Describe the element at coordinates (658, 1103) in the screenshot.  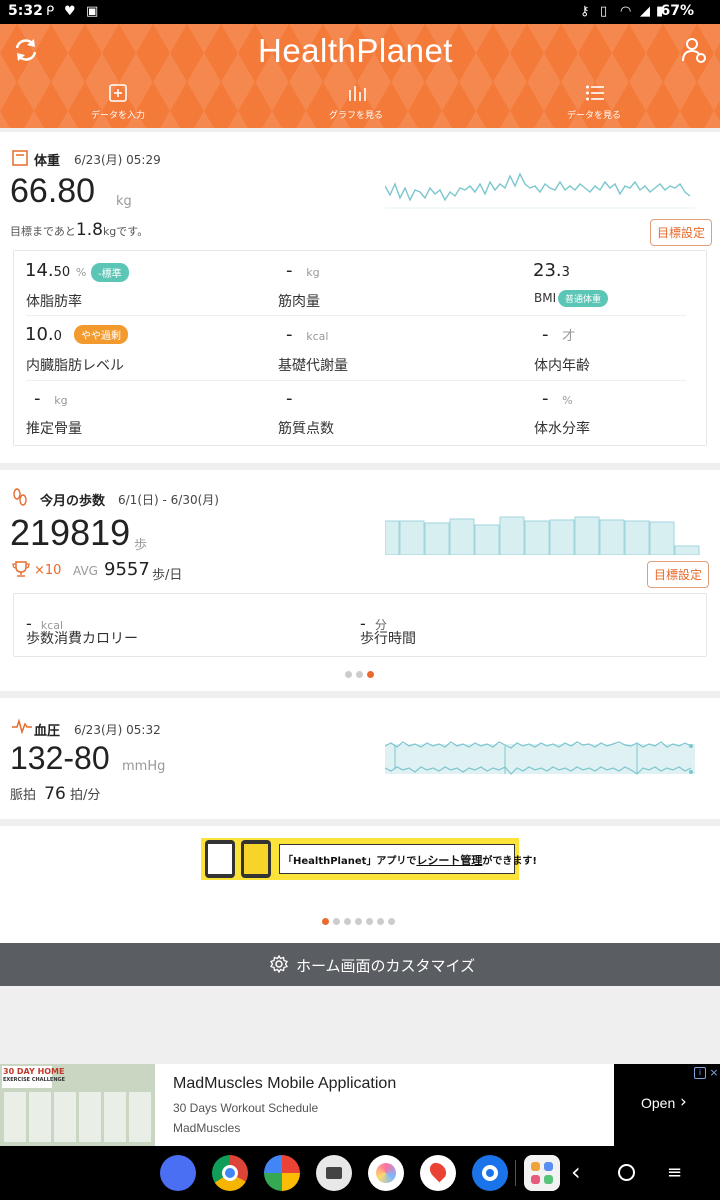
I see `ad-cta-label: Open` at that location.